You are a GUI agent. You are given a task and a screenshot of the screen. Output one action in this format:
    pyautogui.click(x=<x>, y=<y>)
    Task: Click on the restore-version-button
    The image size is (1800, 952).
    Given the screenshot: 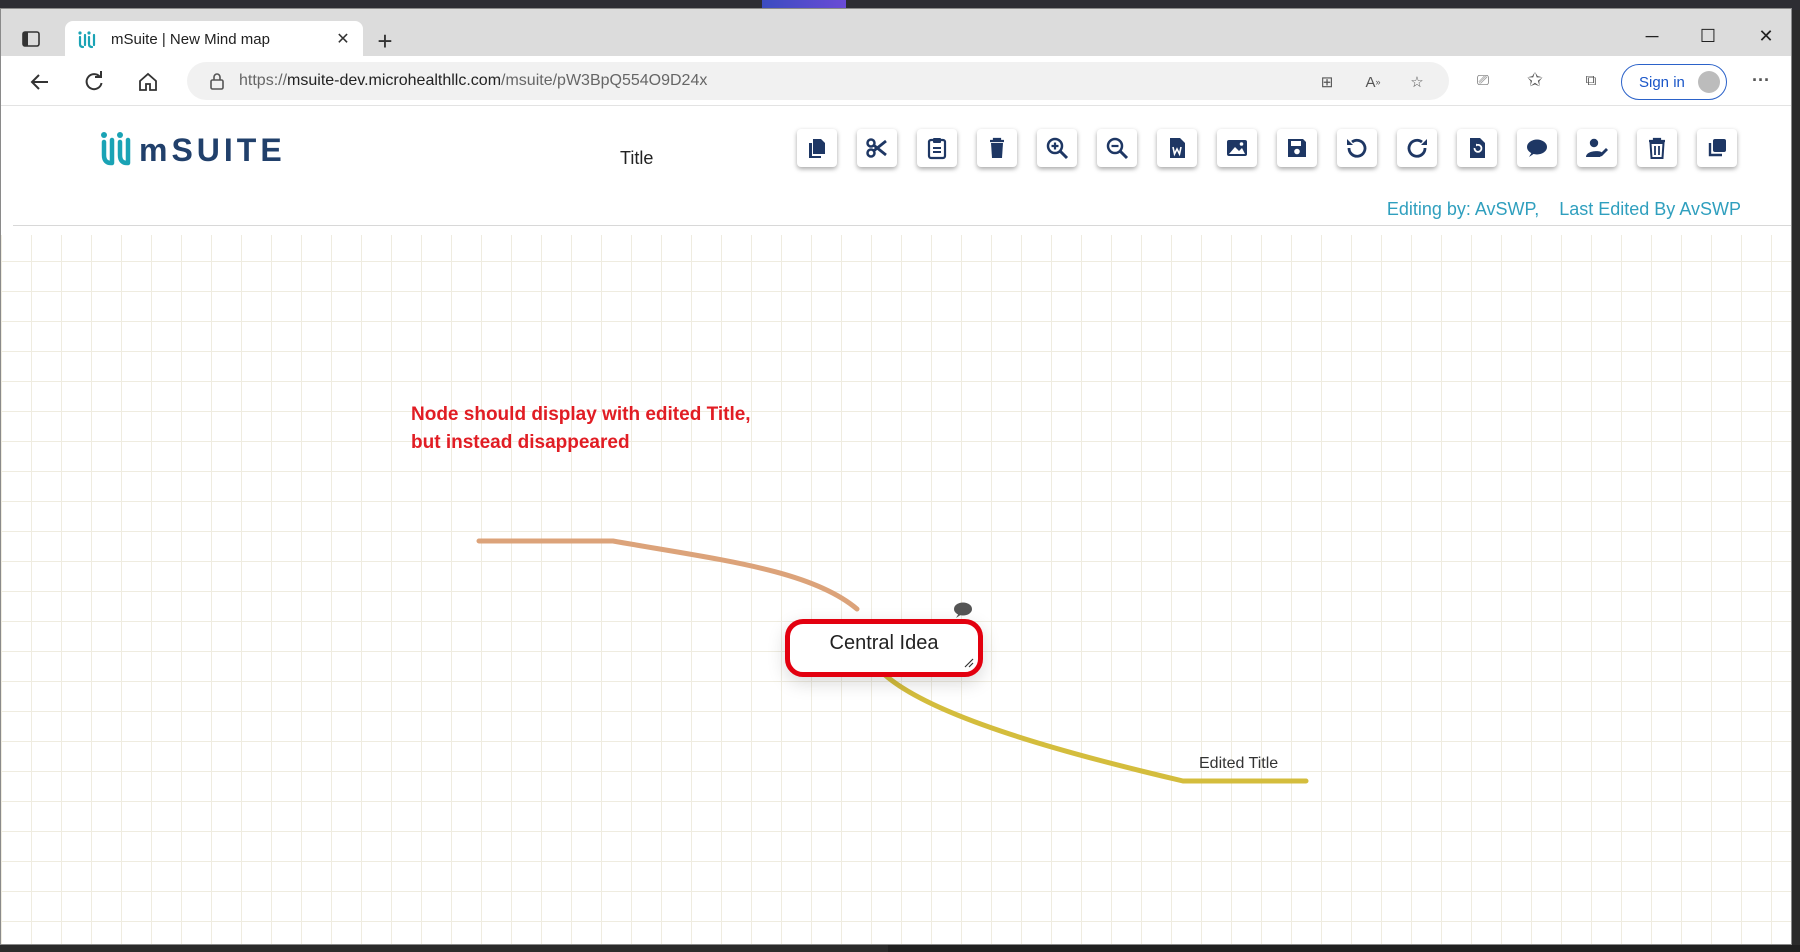 What is the action you would take?
    pyautogui.click(x=1477, y=148)
    